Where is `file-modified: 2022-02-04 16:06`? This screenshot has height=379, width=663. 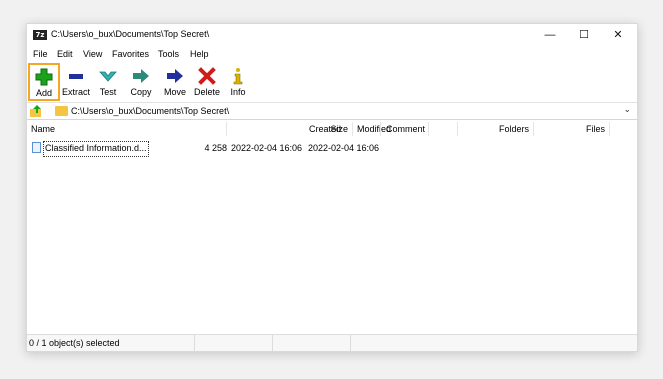
file-modified: 2022-02-04 16:06 is located at coordinates (267, 148).